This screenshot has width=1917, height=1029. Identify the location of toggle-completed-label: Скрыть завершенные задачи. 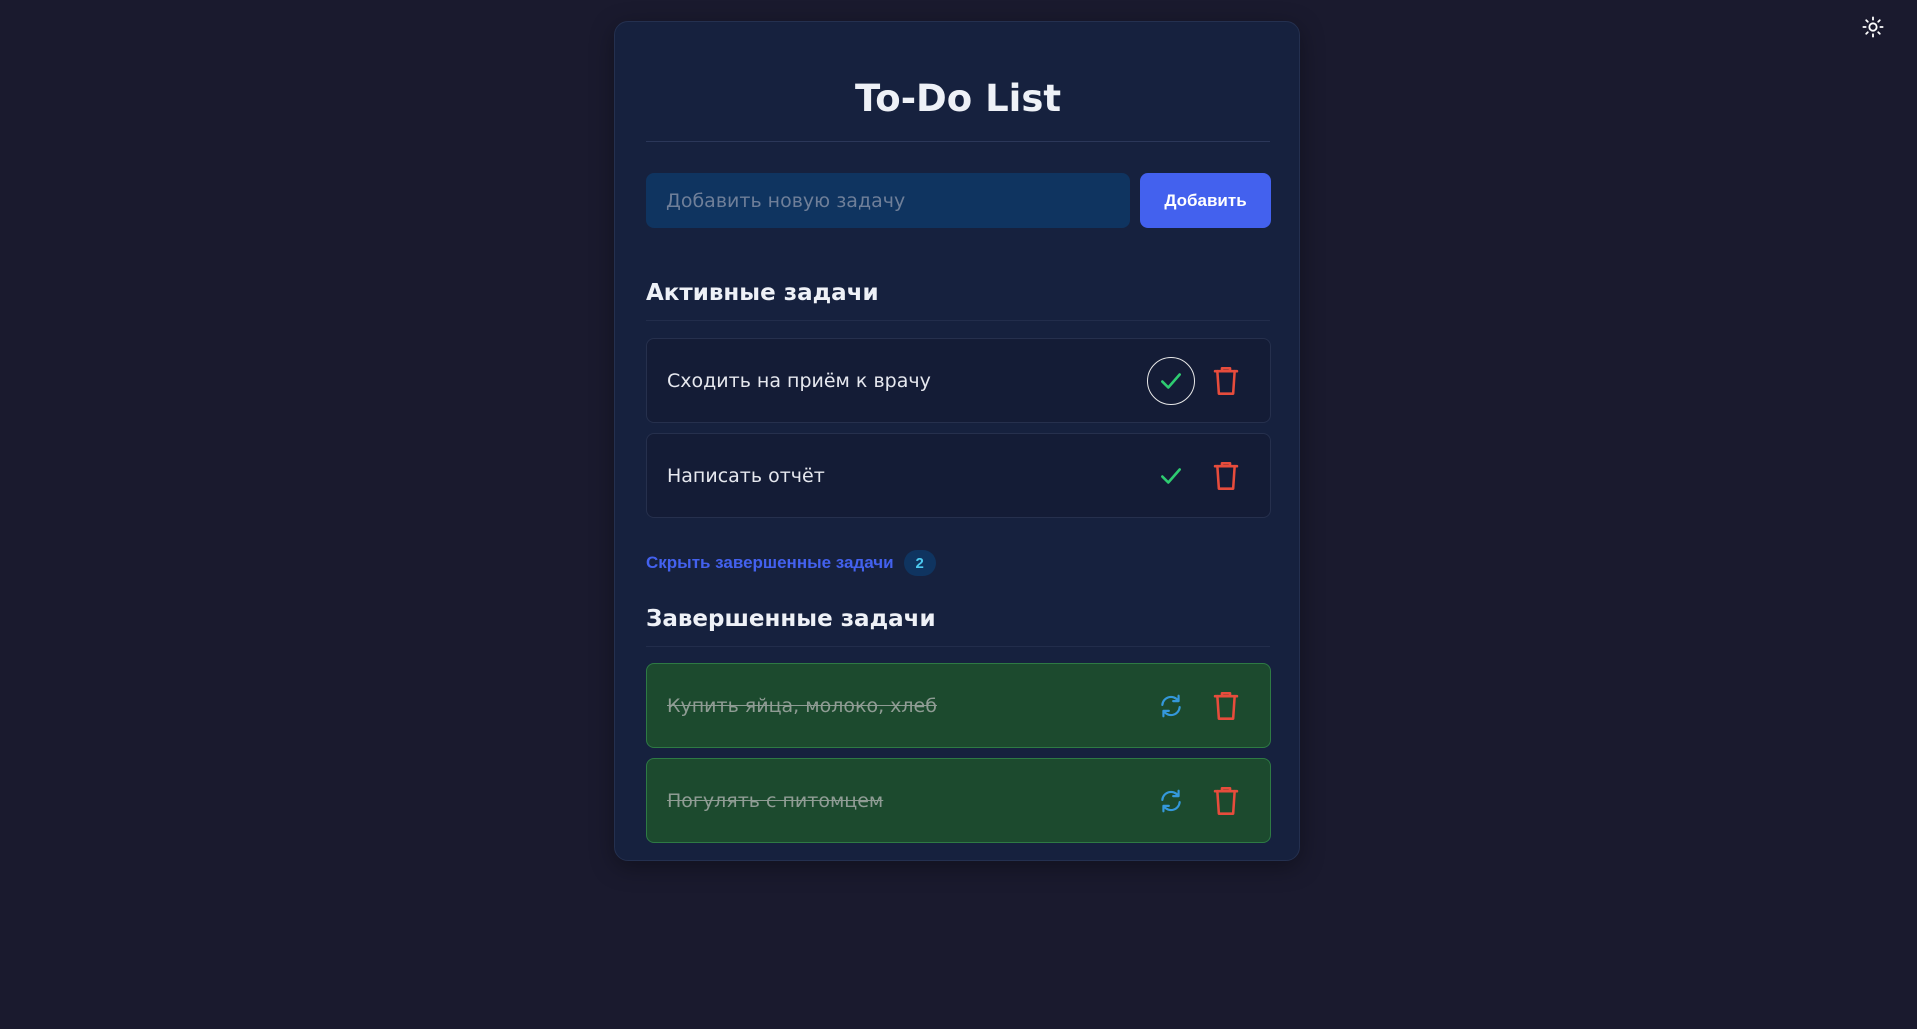
(770, 562).